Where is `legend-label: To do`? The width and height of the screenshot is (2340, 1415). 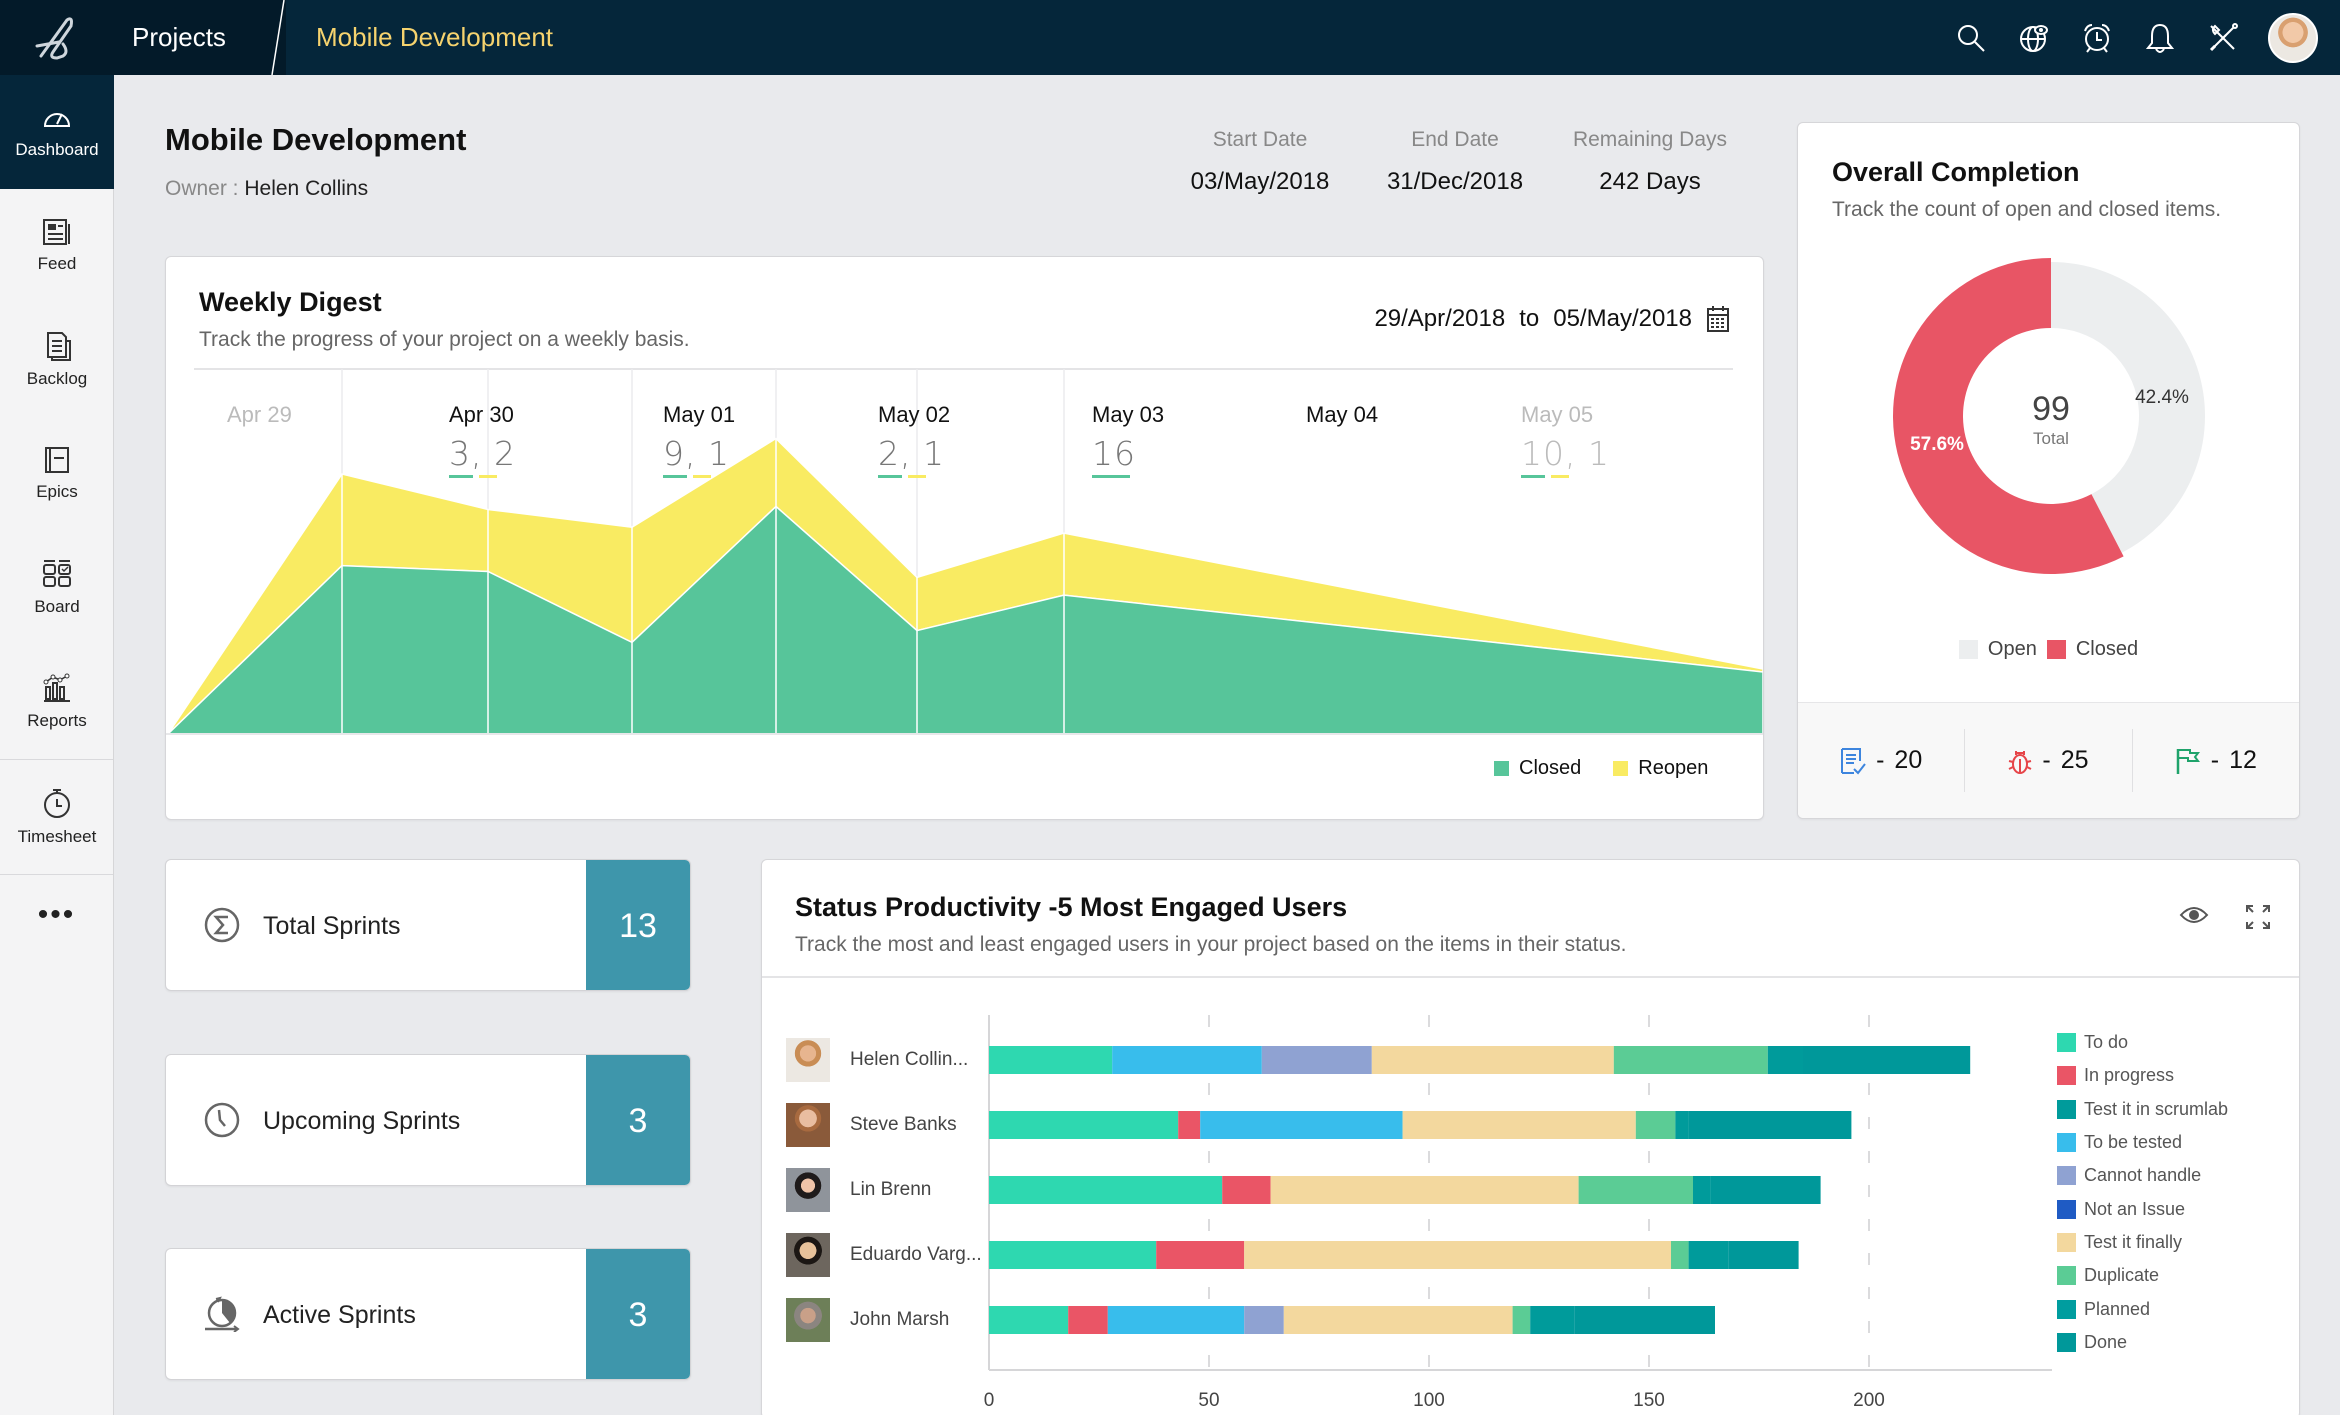
legend-label: To do is located at coordinates (2106, 1042).